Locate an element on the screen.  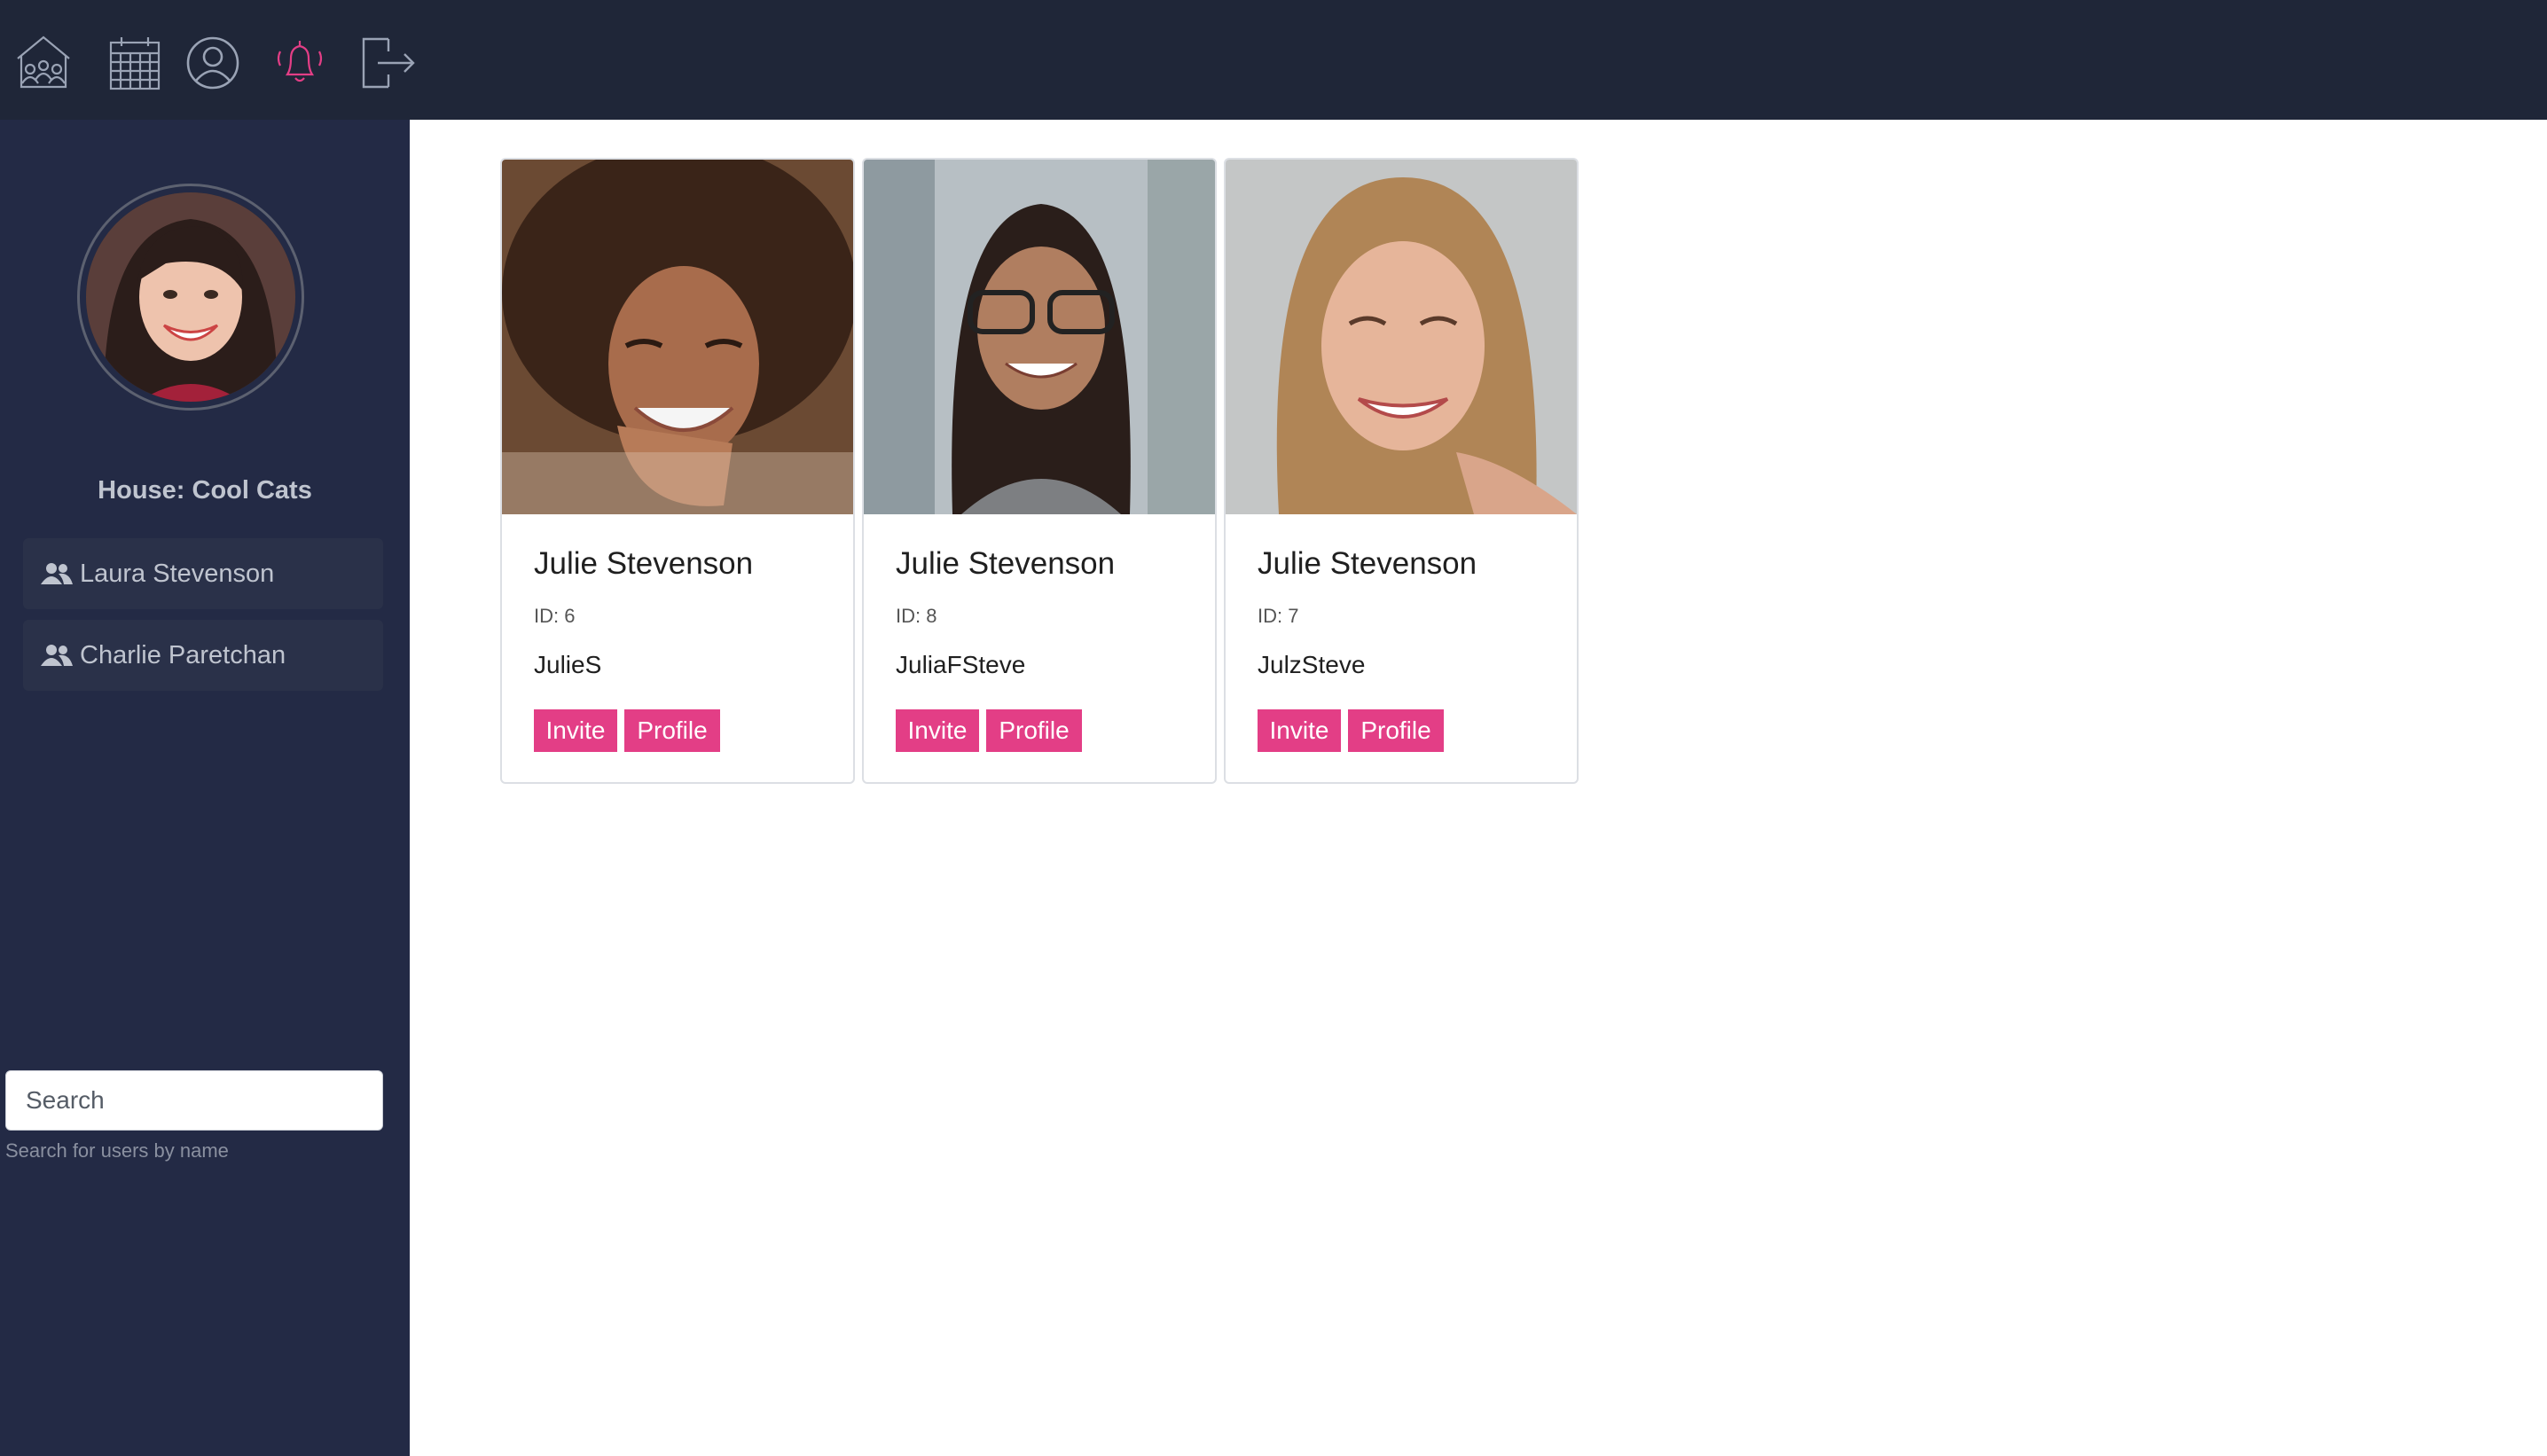
card-username: JulieS is located at coordinates (568, 664).